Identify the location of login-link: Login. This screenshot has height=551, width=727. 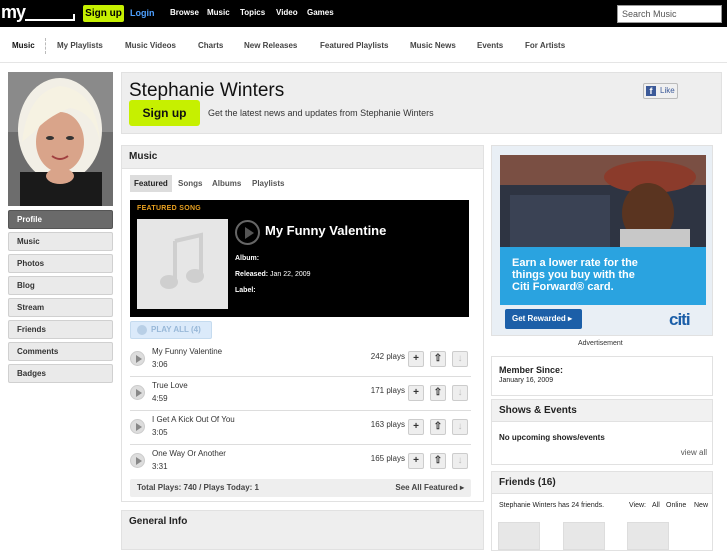
(142, 13).